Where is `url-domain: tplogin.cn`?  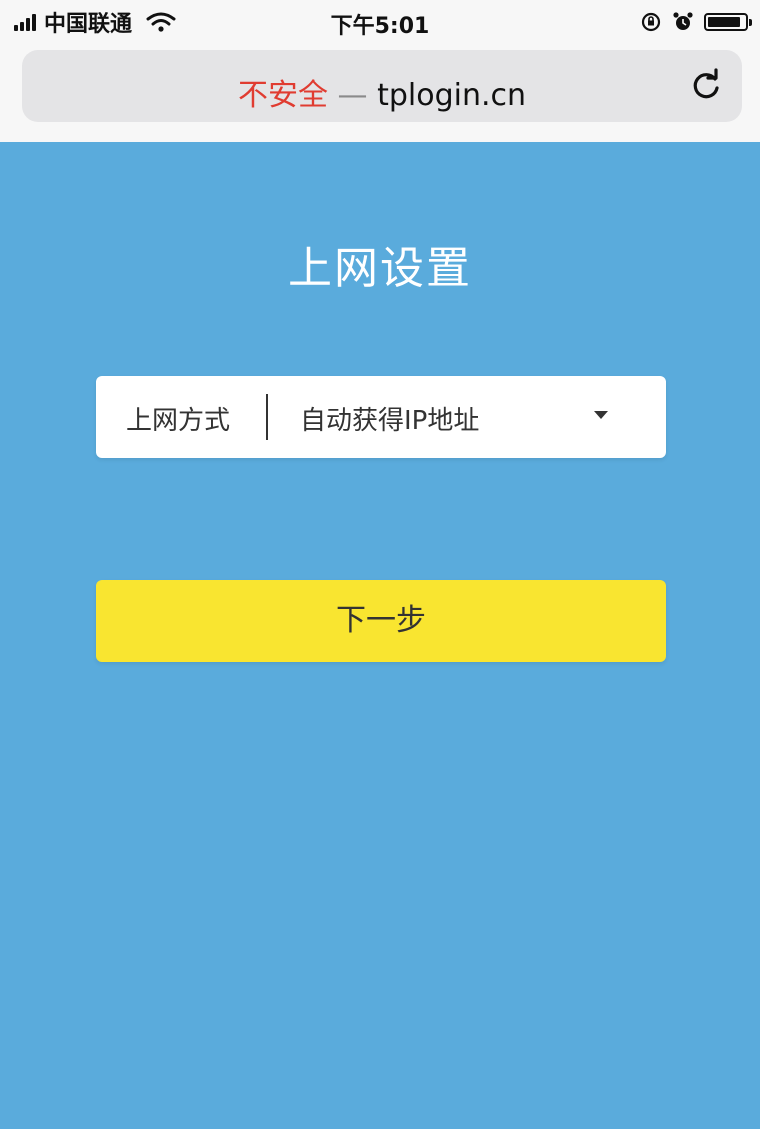
url-domain: tplogin.cn is located at coordinates (452, 95).